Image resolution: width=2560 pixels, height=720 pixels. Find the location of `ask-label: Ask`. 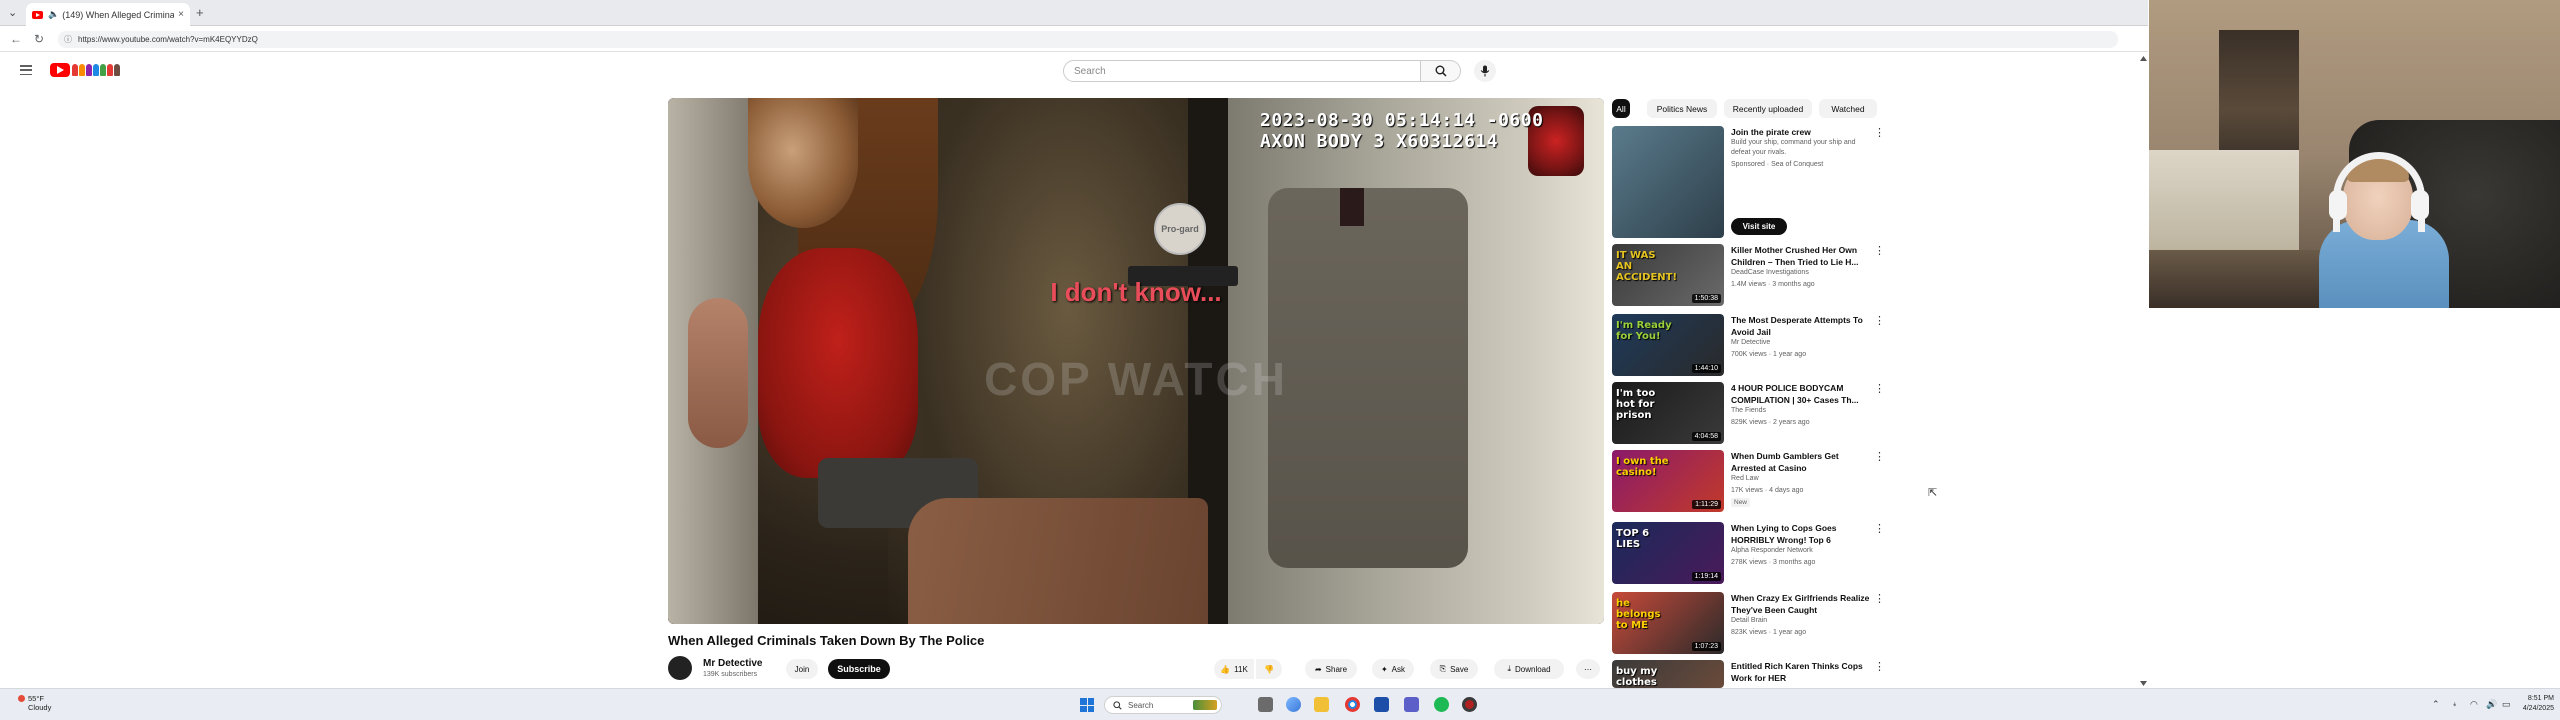

ask-label: Ask is located at coordinates (1398, 669).